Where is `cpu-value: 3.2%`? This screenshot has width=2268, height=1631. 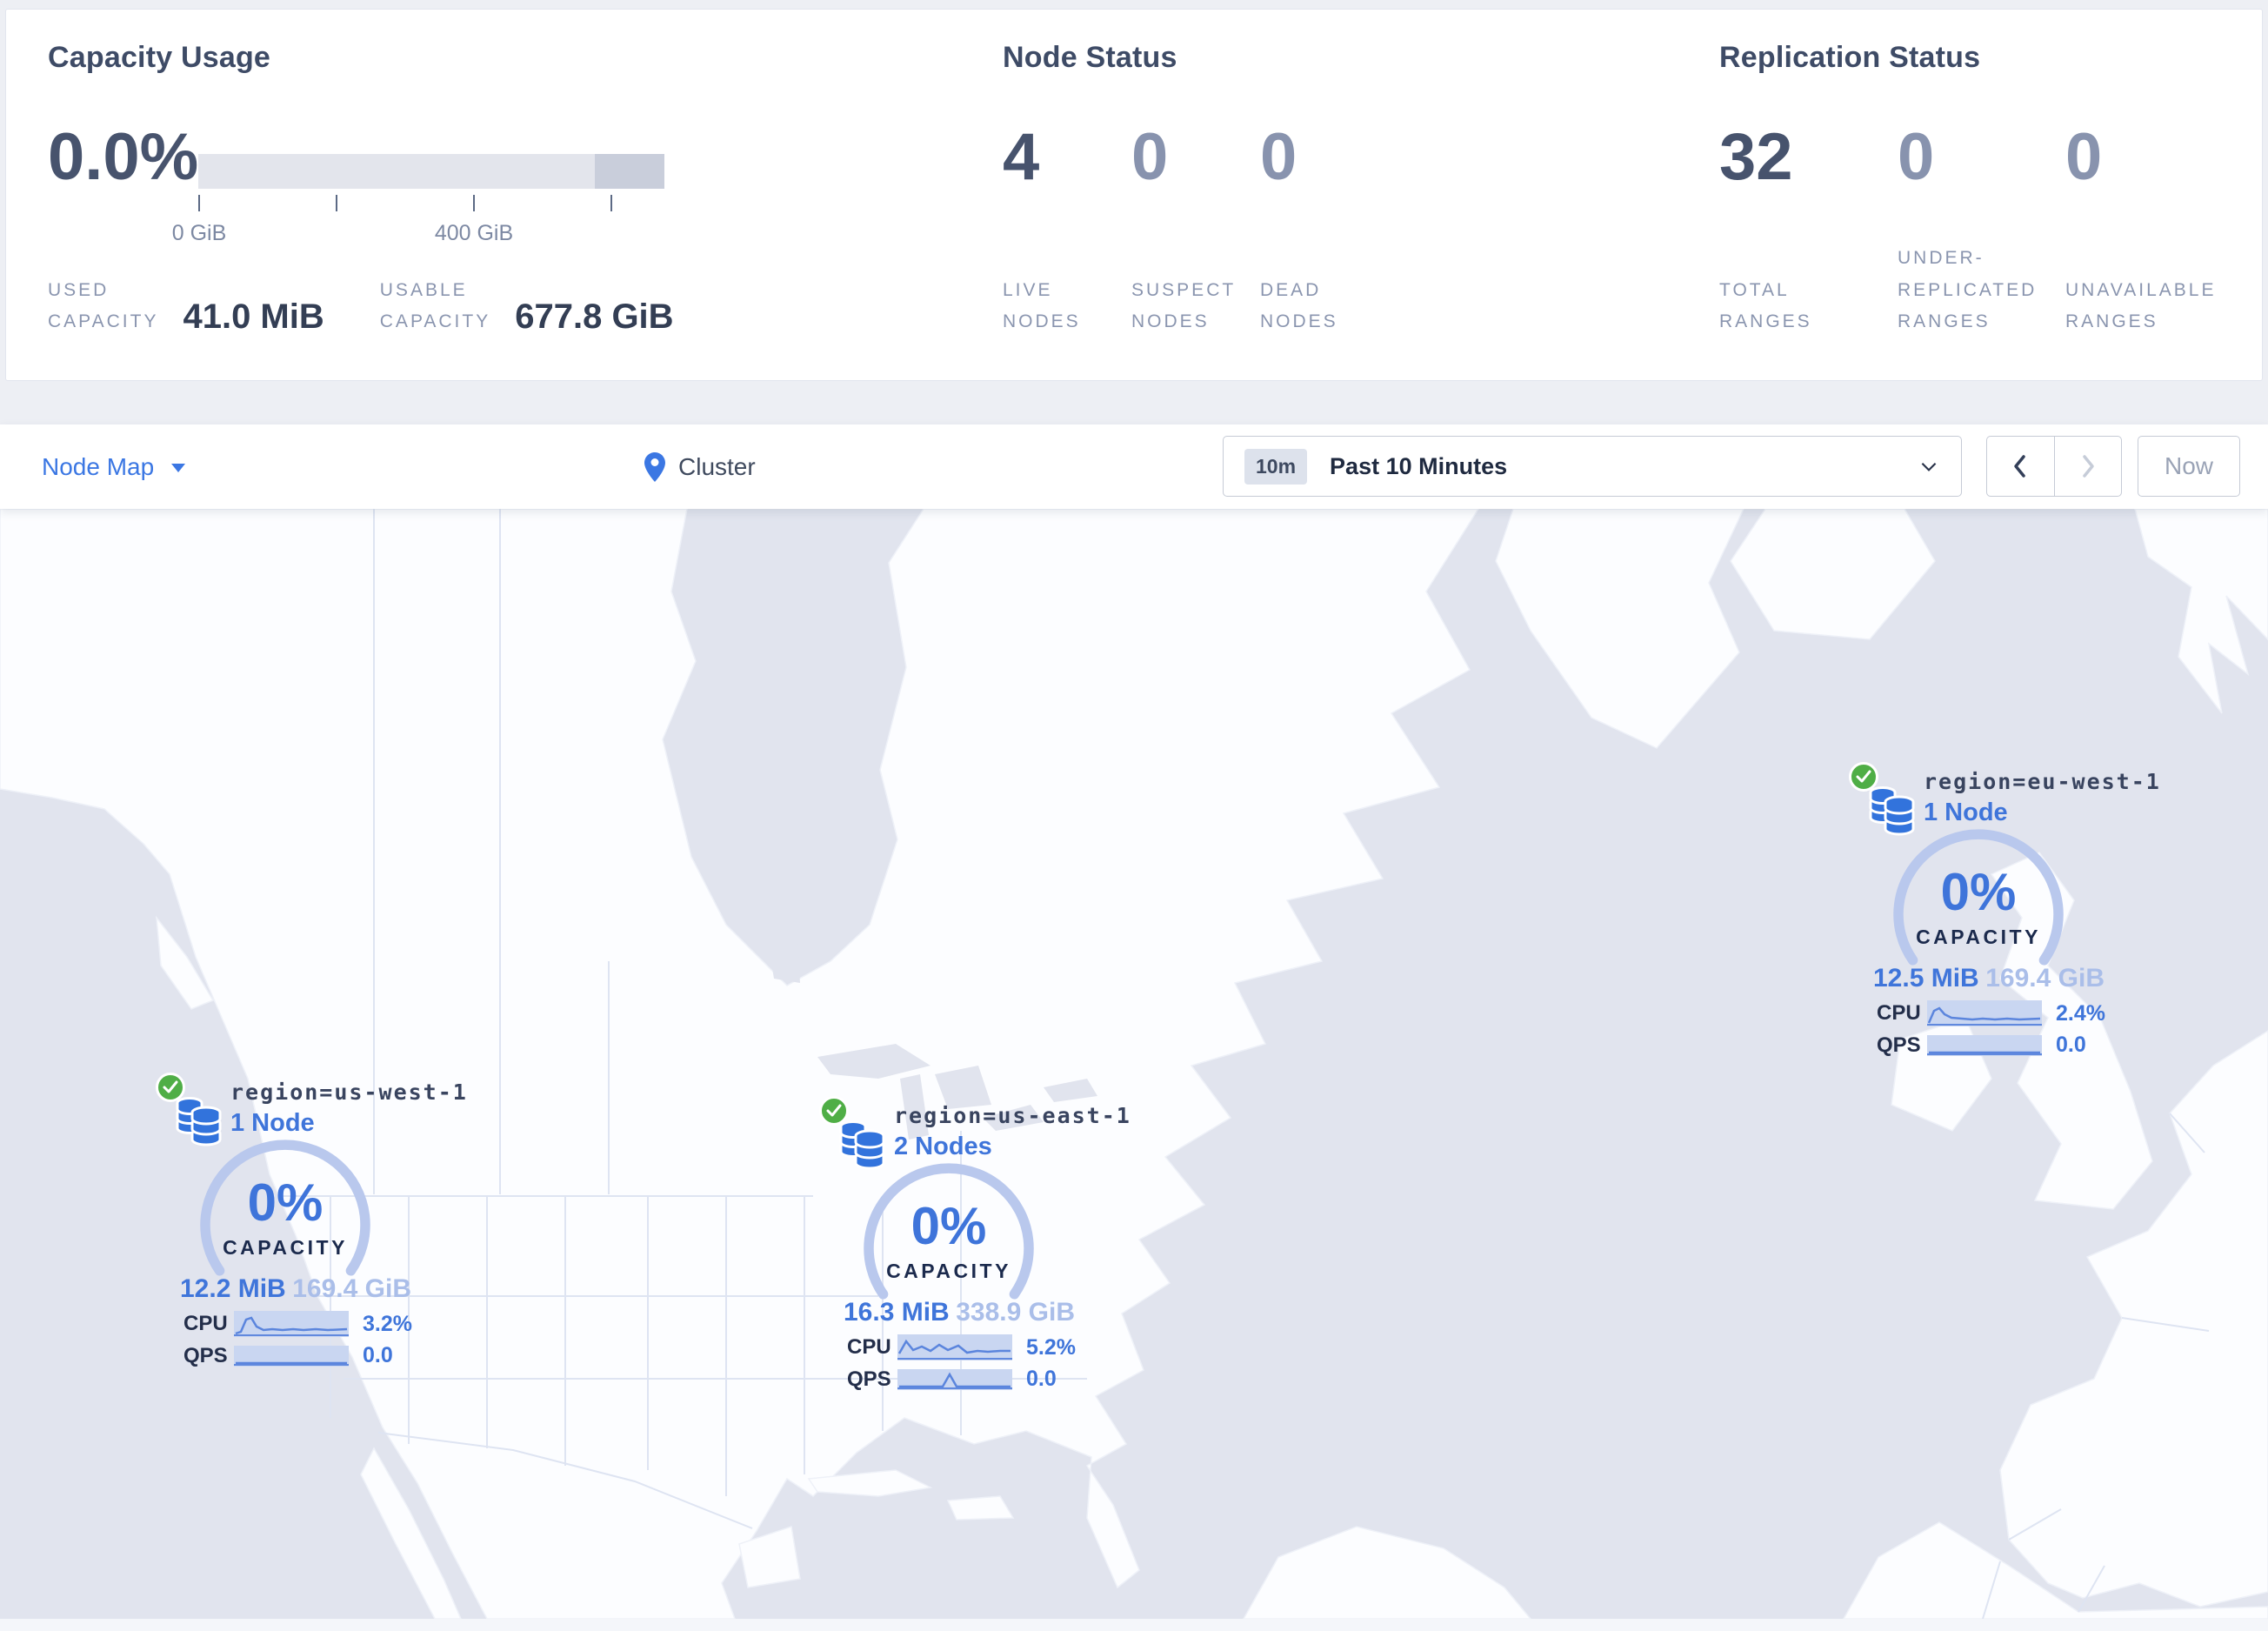
cpu-value: 3.2% is located at coordinates (387, 1323).